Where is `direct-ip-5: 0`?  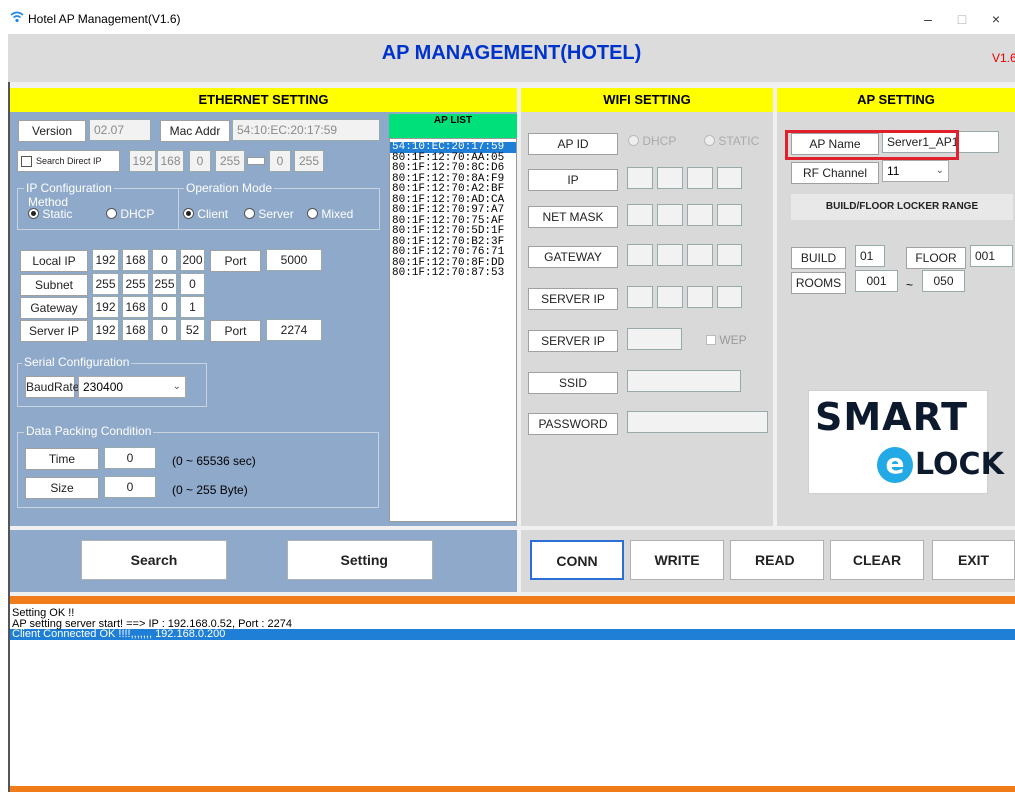 direct-ip-5: 0 is located at coordinates (280, 161).